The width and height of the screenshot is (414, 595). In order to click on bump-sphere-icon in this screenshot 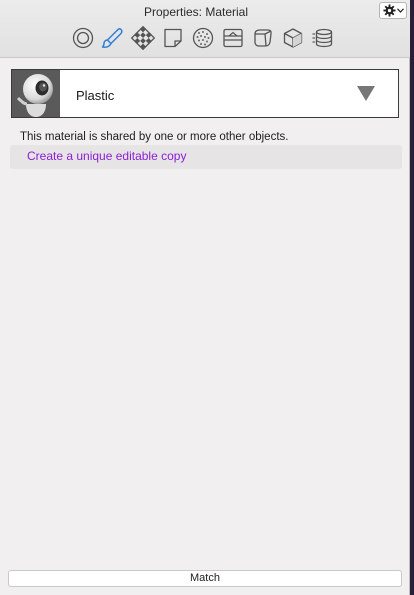, I will do `click(203, 38)`.